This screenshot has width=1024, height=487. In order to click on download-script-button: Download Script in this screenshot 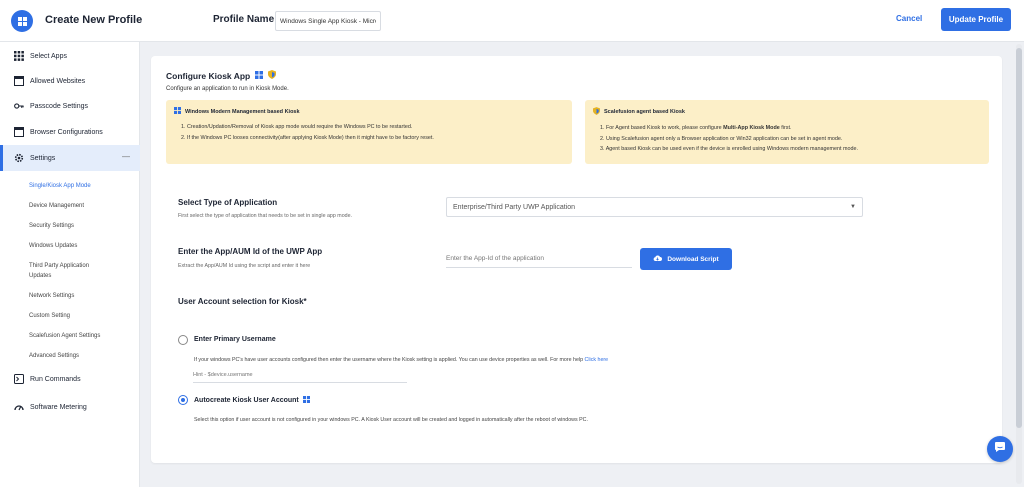, I will do `click(686, 259)`.